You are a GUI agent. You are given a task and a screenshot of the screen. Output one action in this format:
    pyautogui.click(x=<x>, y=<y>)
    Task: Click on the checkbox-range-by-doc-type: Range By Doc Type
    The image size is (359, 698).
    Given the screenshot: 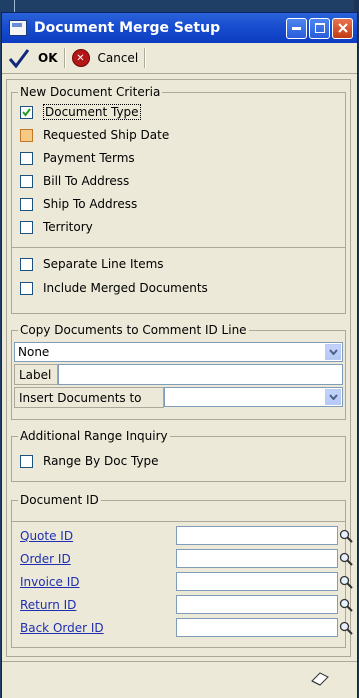 What is the action you would take?
    pyautogui.click(x=89, y=461)
    